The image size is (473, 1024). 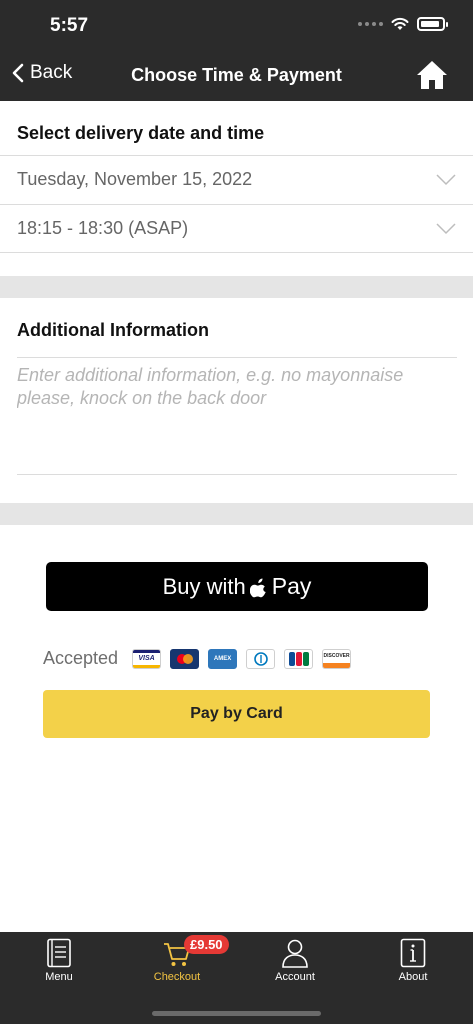 I want to click on battery-icon, so click(x=432, y=24).